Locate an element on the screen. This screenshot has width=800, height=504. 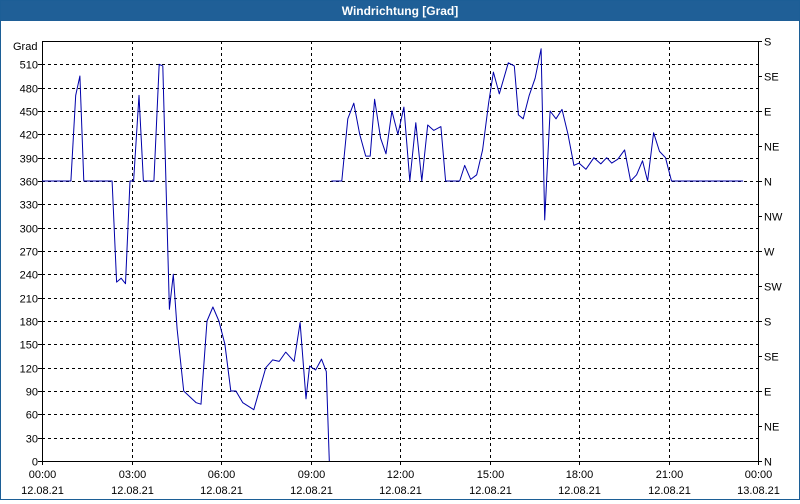
right-tick-label: SW is located at coordinates (773, 288).